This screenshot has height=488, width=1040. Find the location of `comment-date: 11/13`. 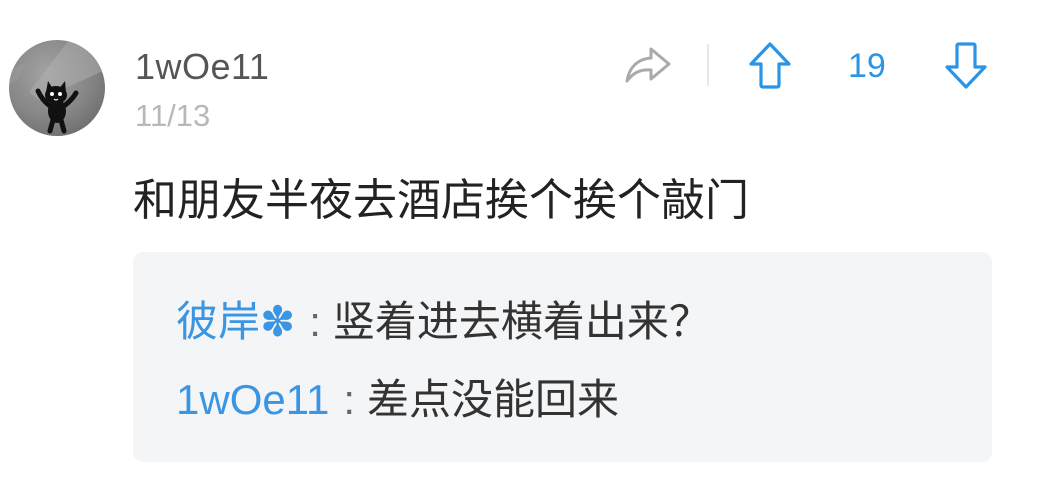

comment-date: 11/13 is located at coordinates (173, 115).